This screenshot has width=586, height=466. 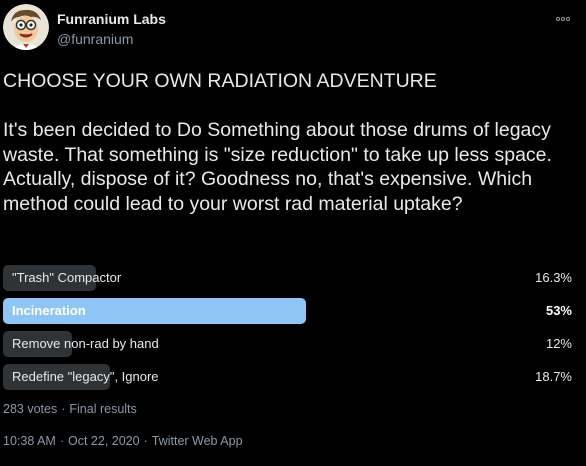 I want to click on avatar, so click(x=26, y=27).